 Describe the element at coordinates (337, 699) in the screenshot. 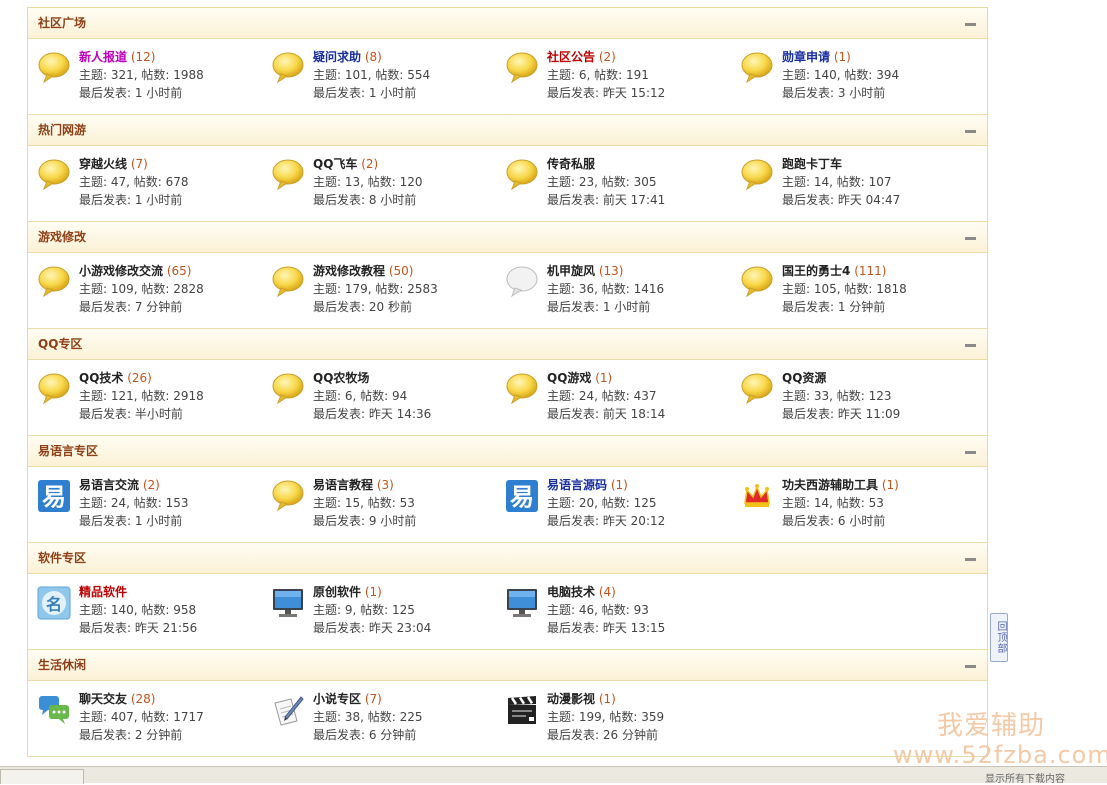

I see `forum-name-link: 小说专区` at that location.